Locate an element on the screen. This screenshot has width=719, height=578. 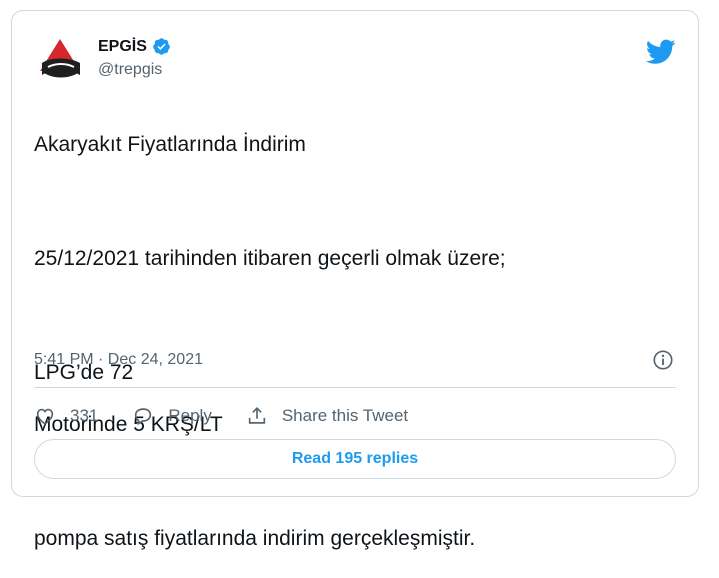
avatar is located at coordinates (60, 59).